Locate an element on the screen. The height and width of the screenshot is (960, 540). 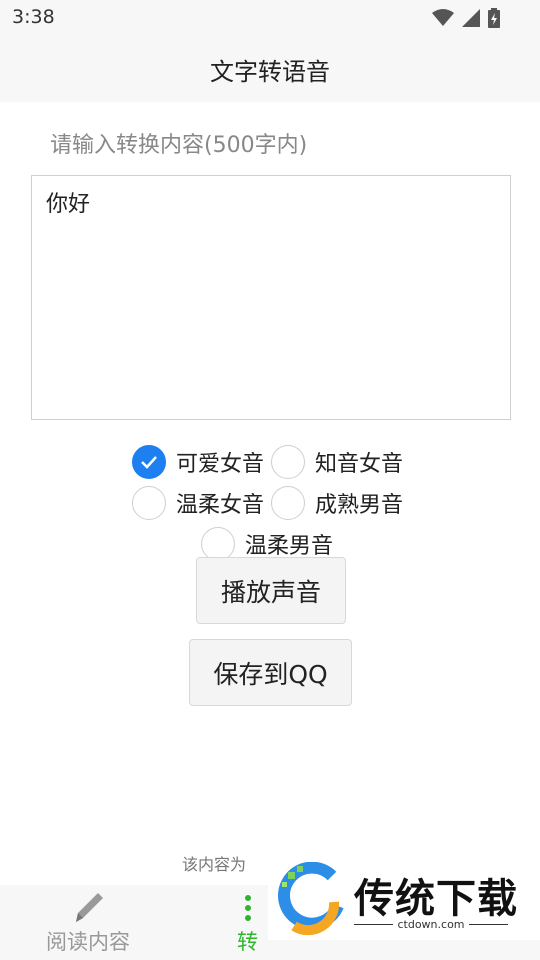
radio-checked-icon is located at coordinates (149, 462).